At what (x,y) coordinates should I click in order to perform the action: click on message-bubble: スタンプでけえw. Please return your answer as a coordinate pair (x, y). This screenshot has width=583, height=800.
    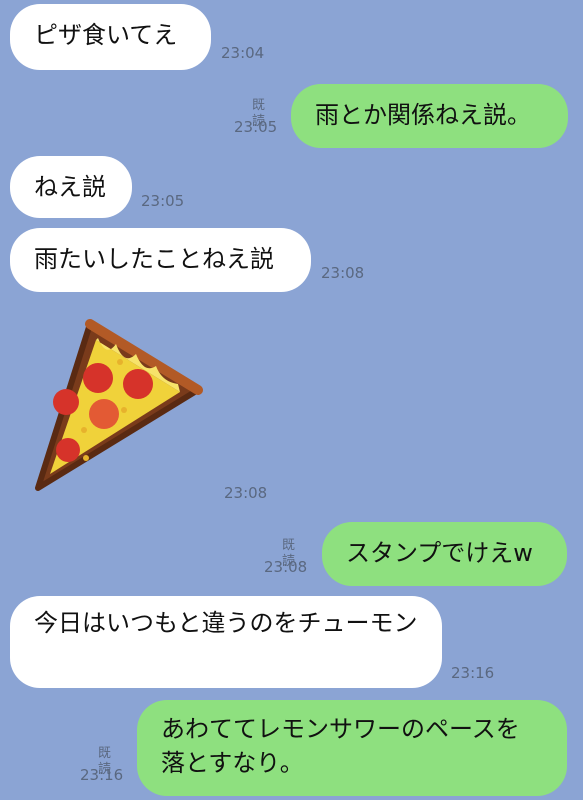
    Looking at the image, I should click on (444, 554).